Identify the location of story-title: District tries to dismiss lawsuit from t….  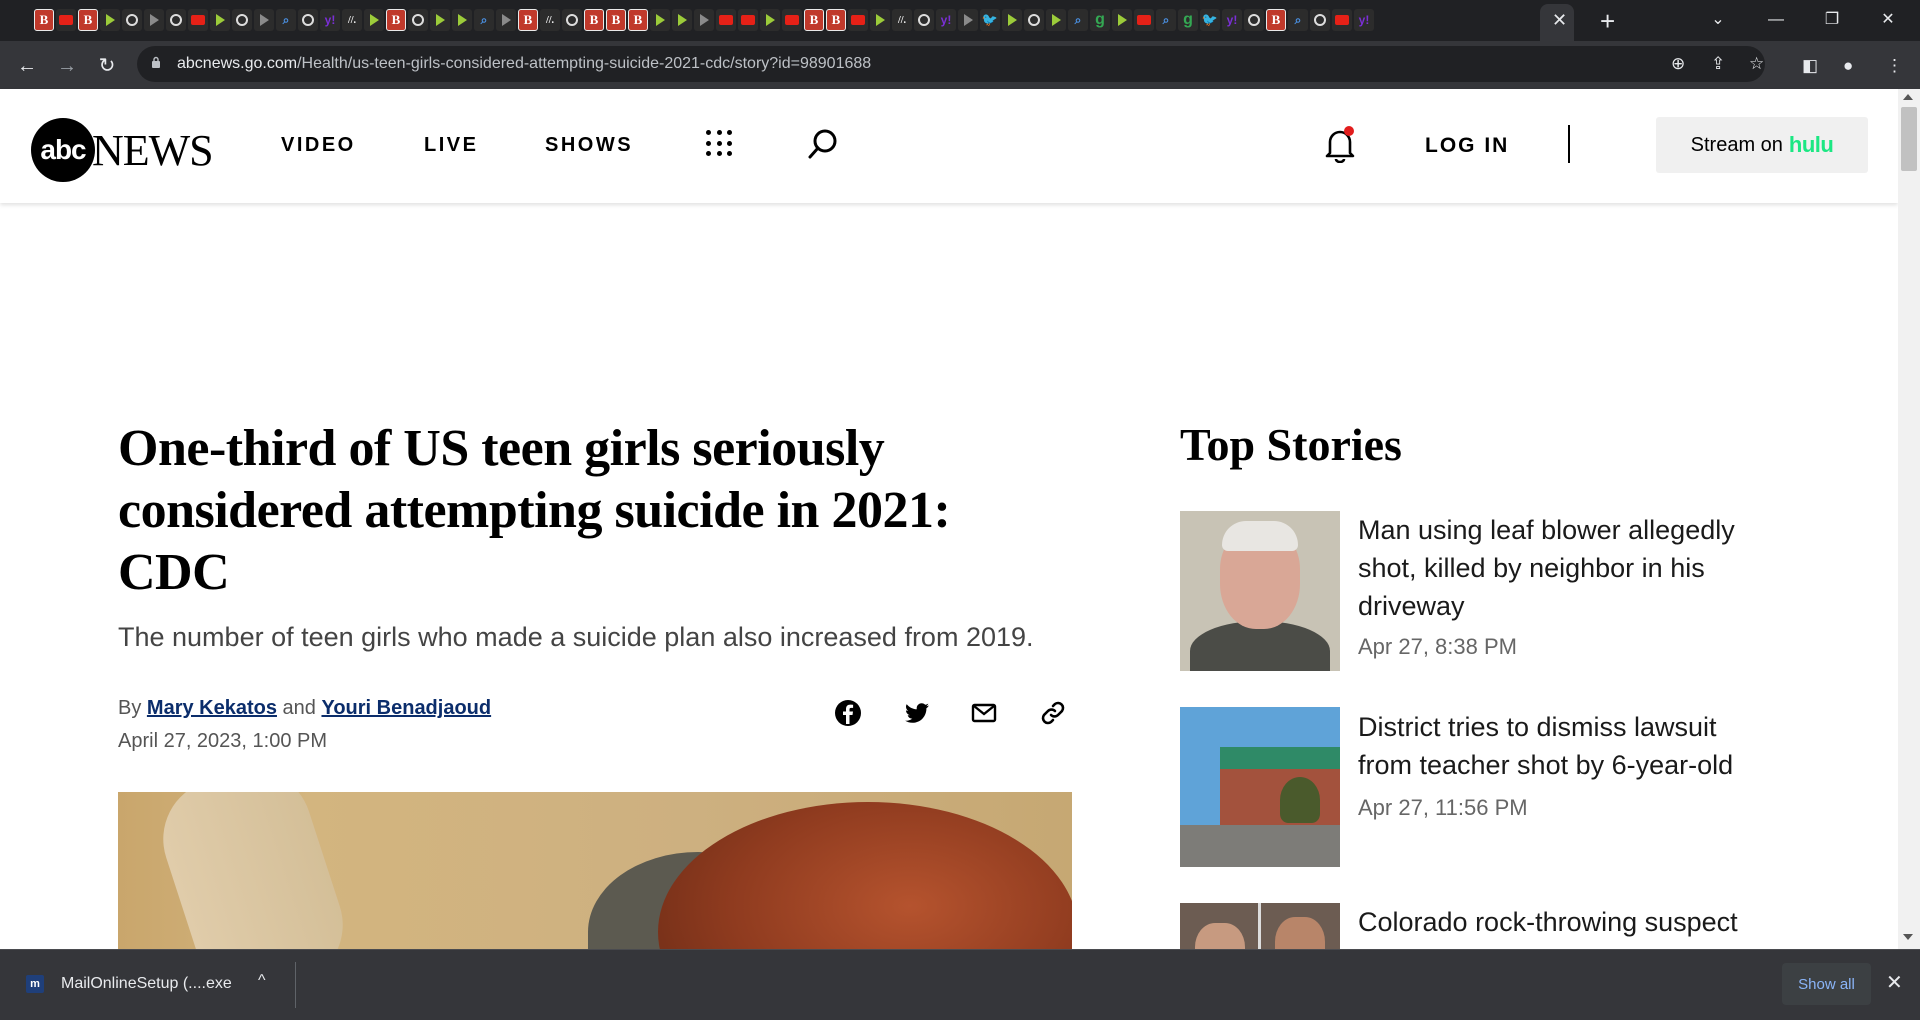
(1568, 746).